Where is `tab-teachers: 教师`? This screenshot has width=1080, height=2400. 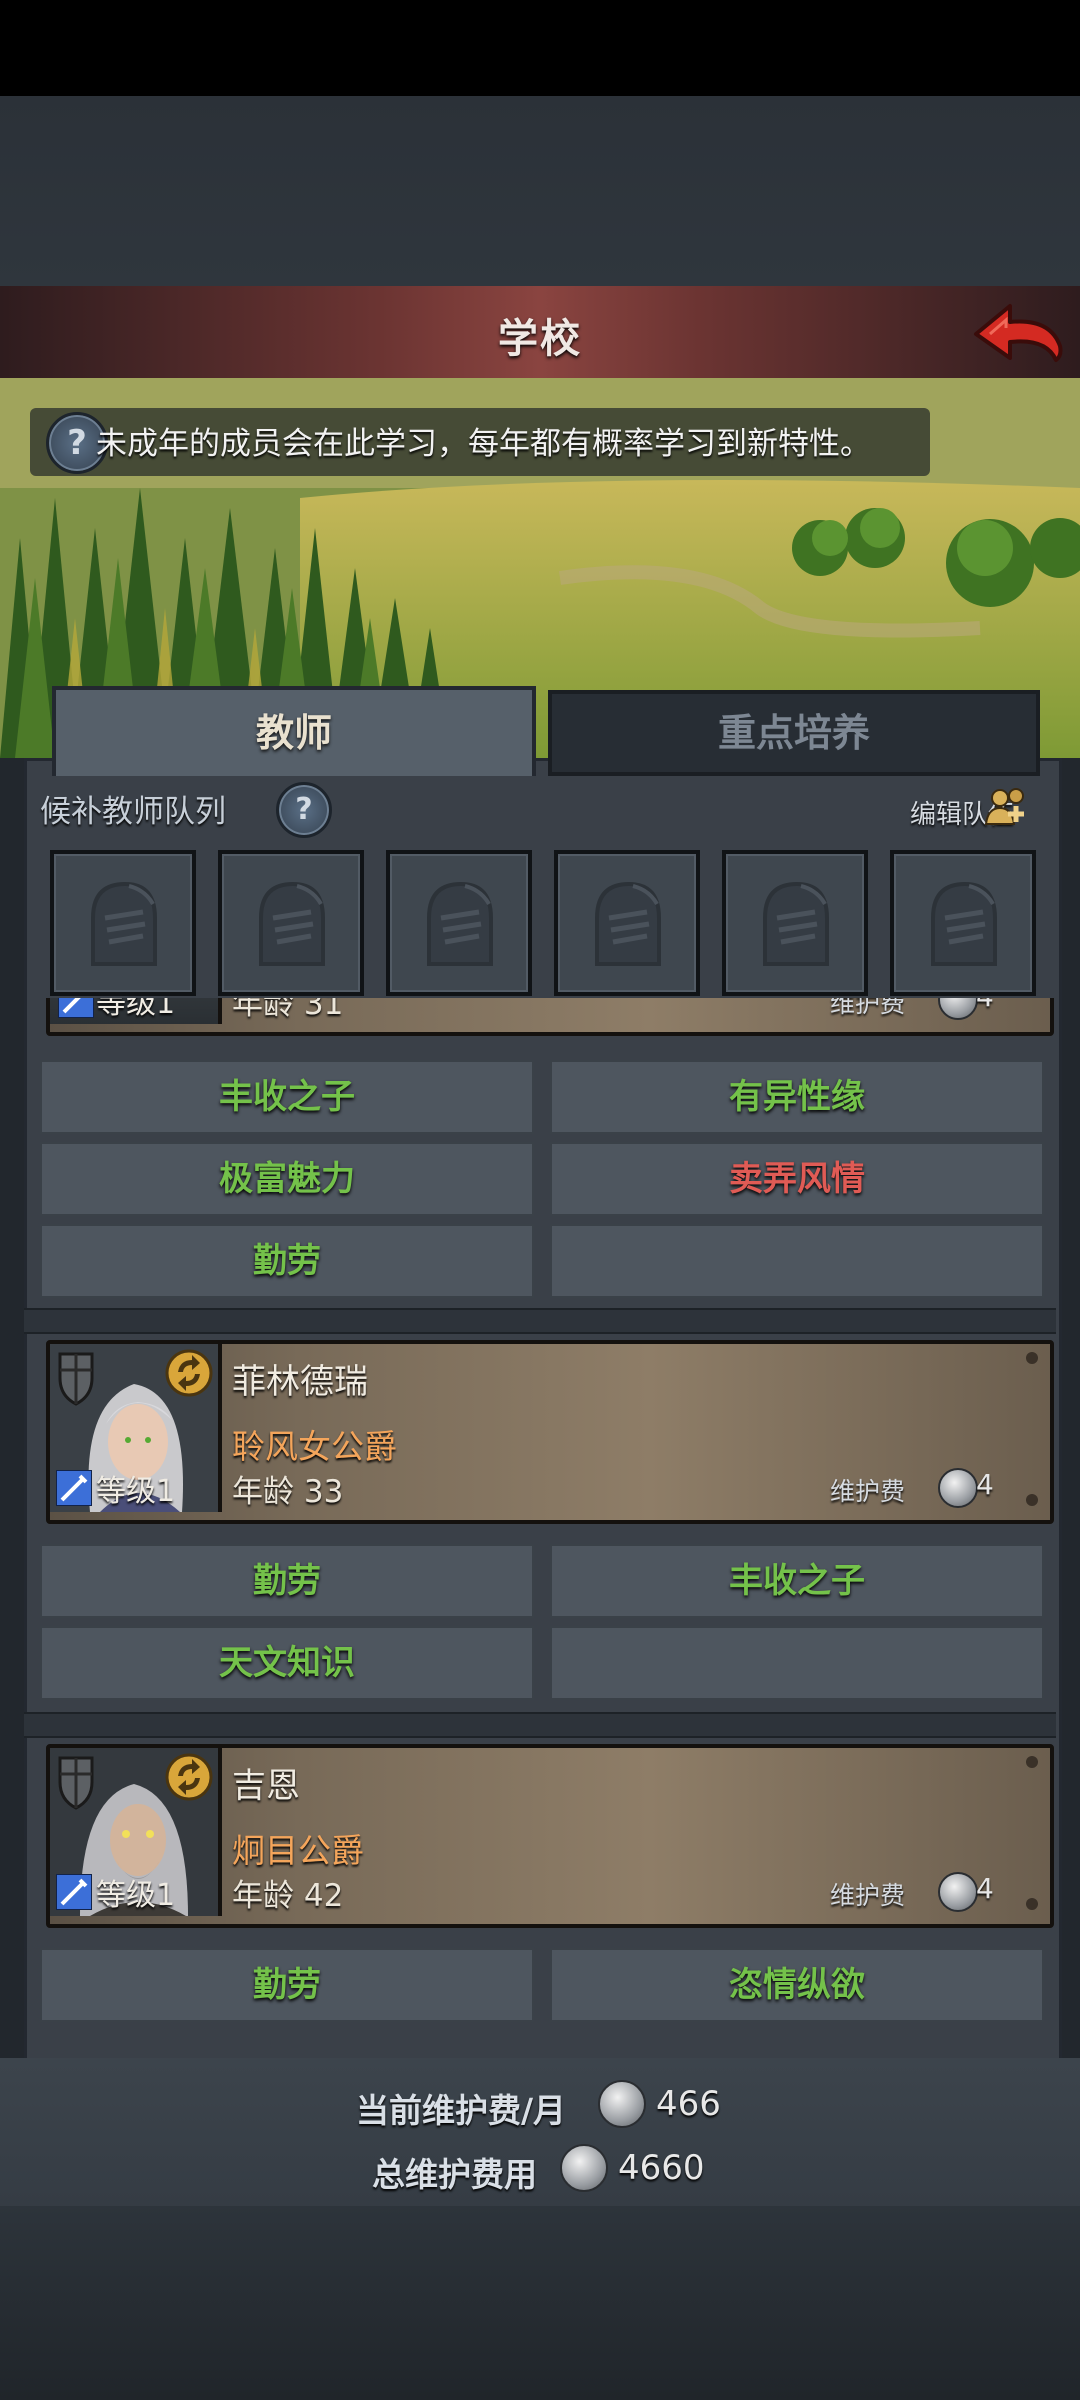
tab-teachers: 教师 is located at coordinates (294, 731).